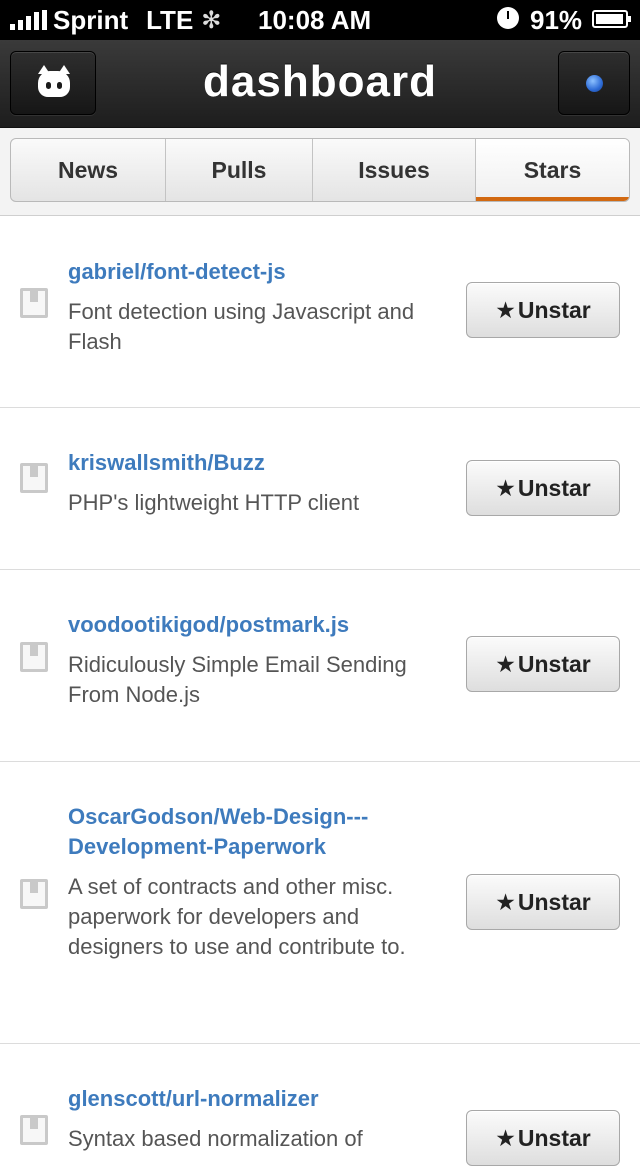  Describe the element at coordinates (552, 170) in the screenshot. I see `tab-stars: Stars` at that location.